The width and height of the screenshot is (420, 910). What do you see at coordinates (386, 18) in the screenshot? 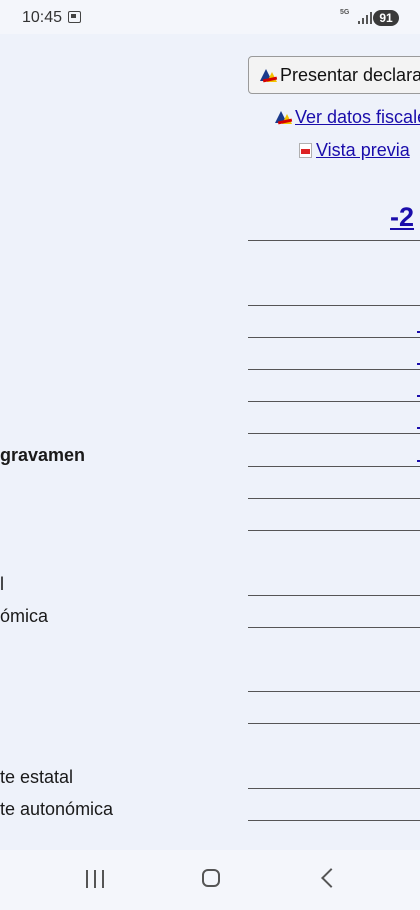
I see `battery-icon: 91` at bounding box center [386, 18].